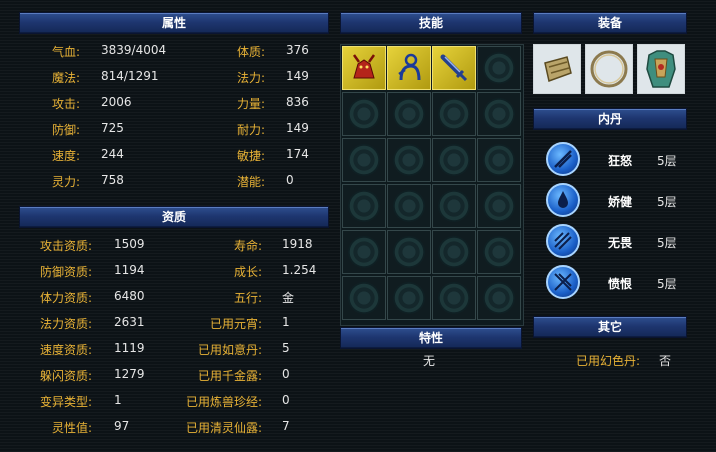  Describe the element at coordinates (65, 298) in the screenshot. I see `apt-label-stamina: 体力资质:` at that location.